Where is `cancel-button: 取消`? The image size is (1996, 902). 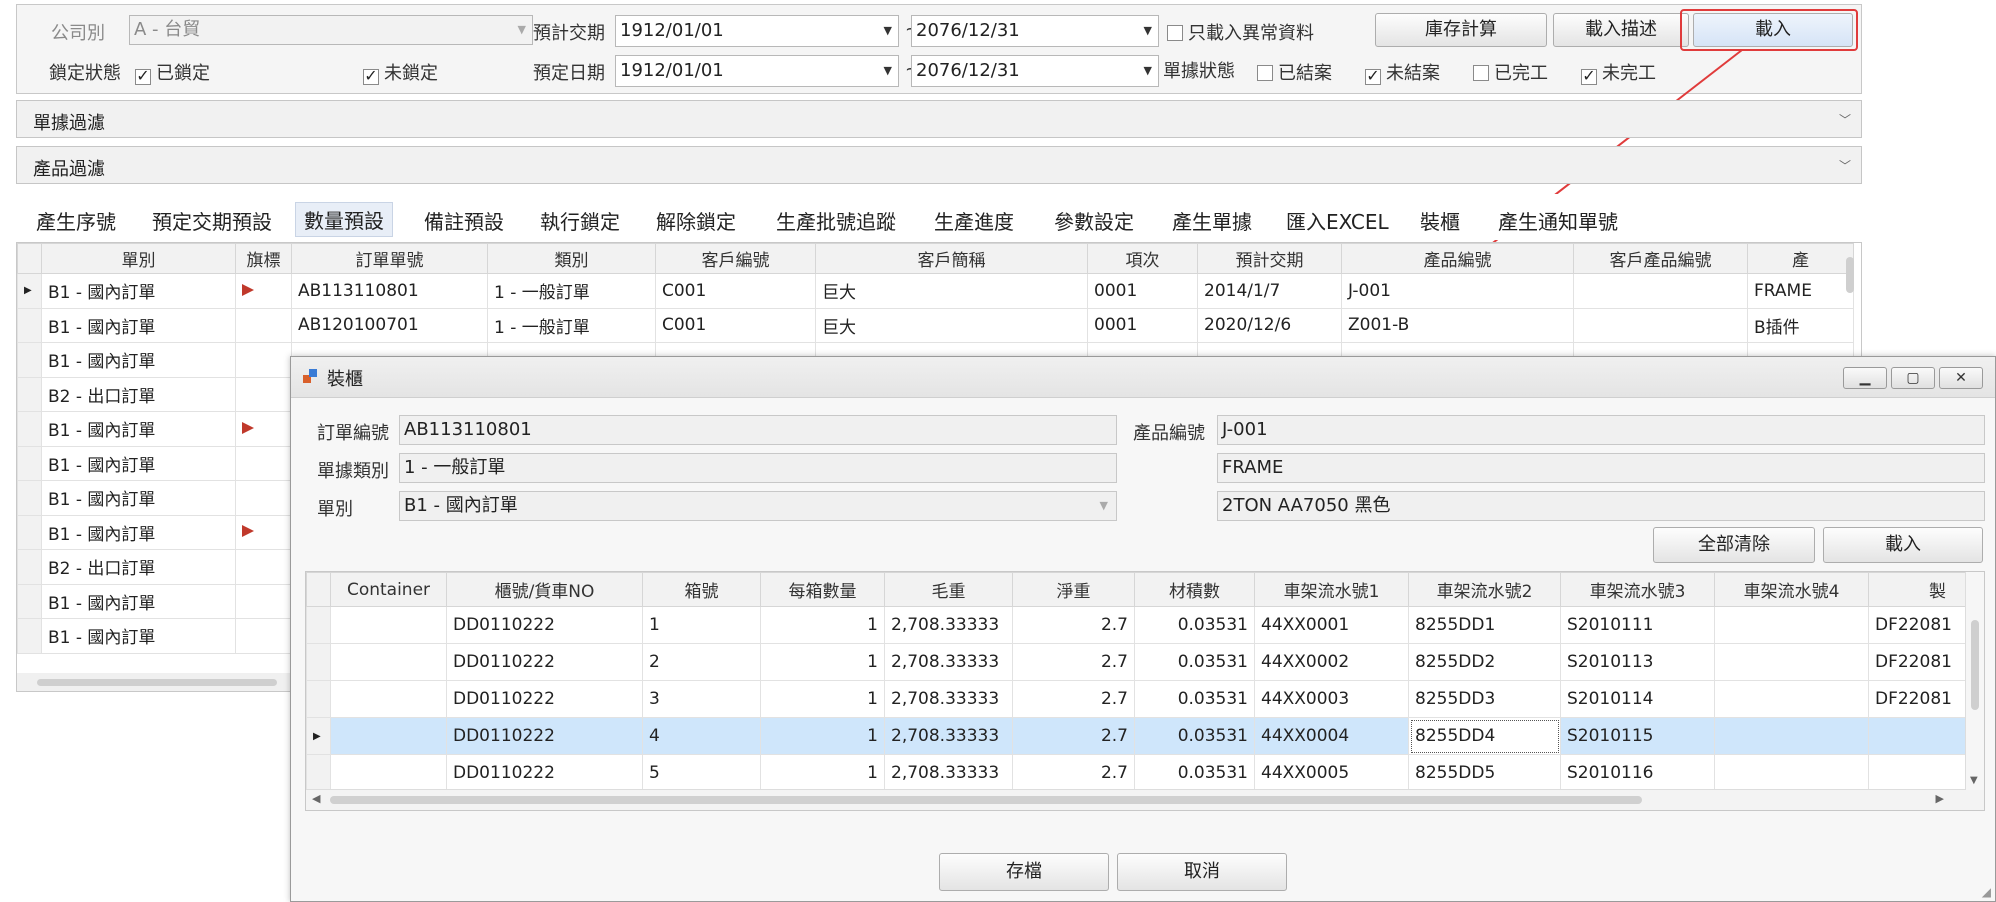
cancel-button: 取消 is located at coordinates (1202, 872).